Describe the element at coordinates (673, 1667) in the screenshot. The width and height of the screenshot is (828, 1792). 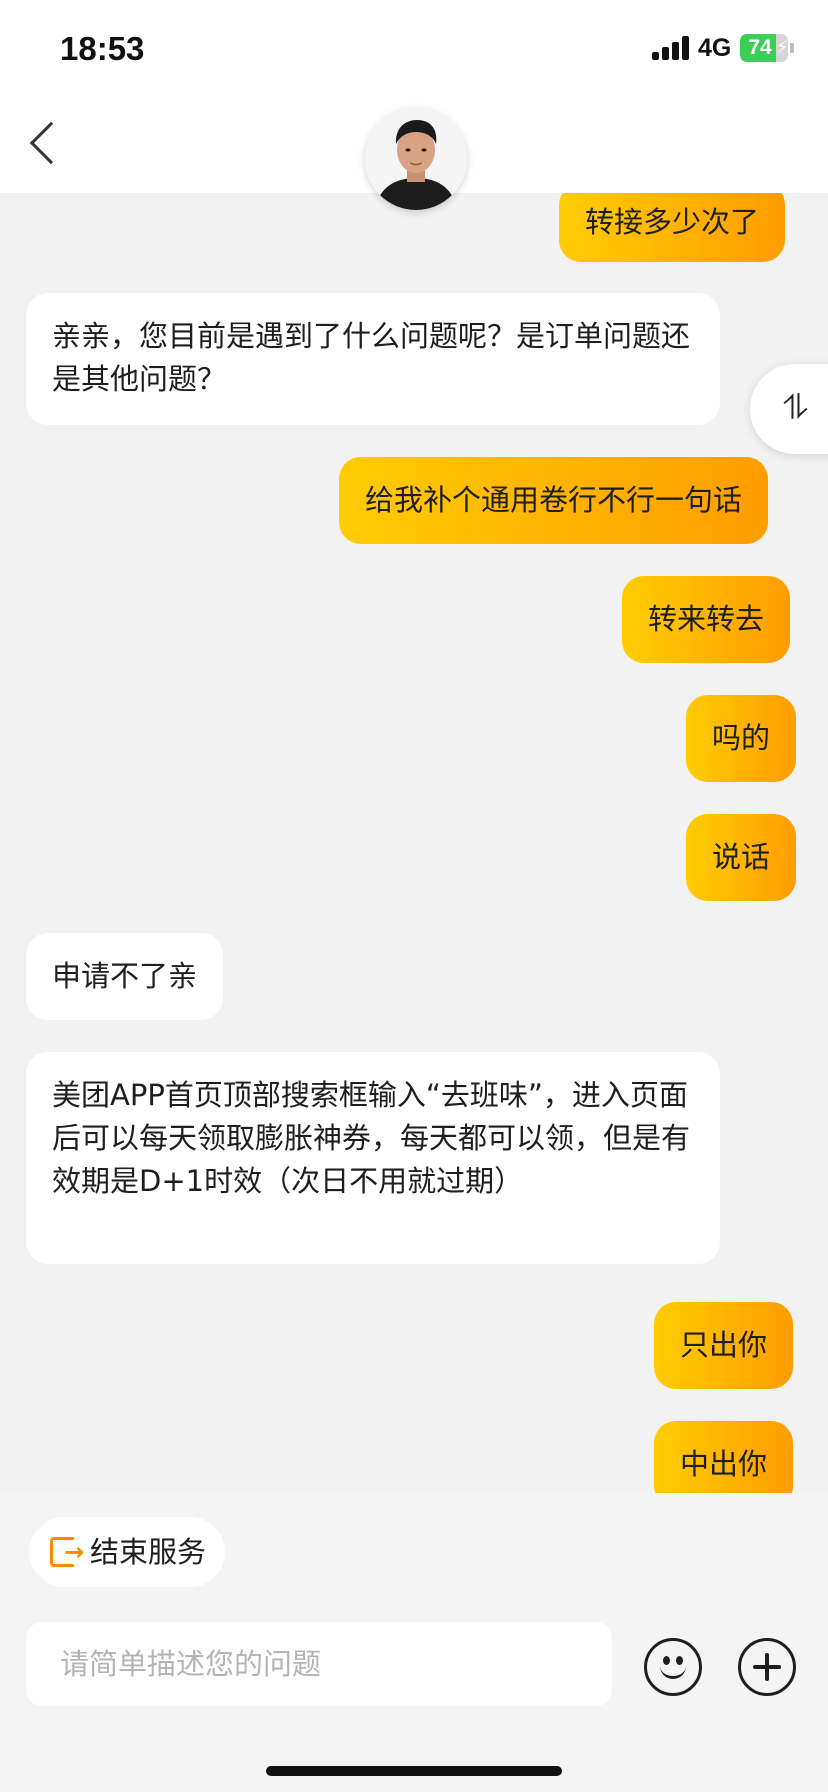
I see `smiley-icon` at that location.